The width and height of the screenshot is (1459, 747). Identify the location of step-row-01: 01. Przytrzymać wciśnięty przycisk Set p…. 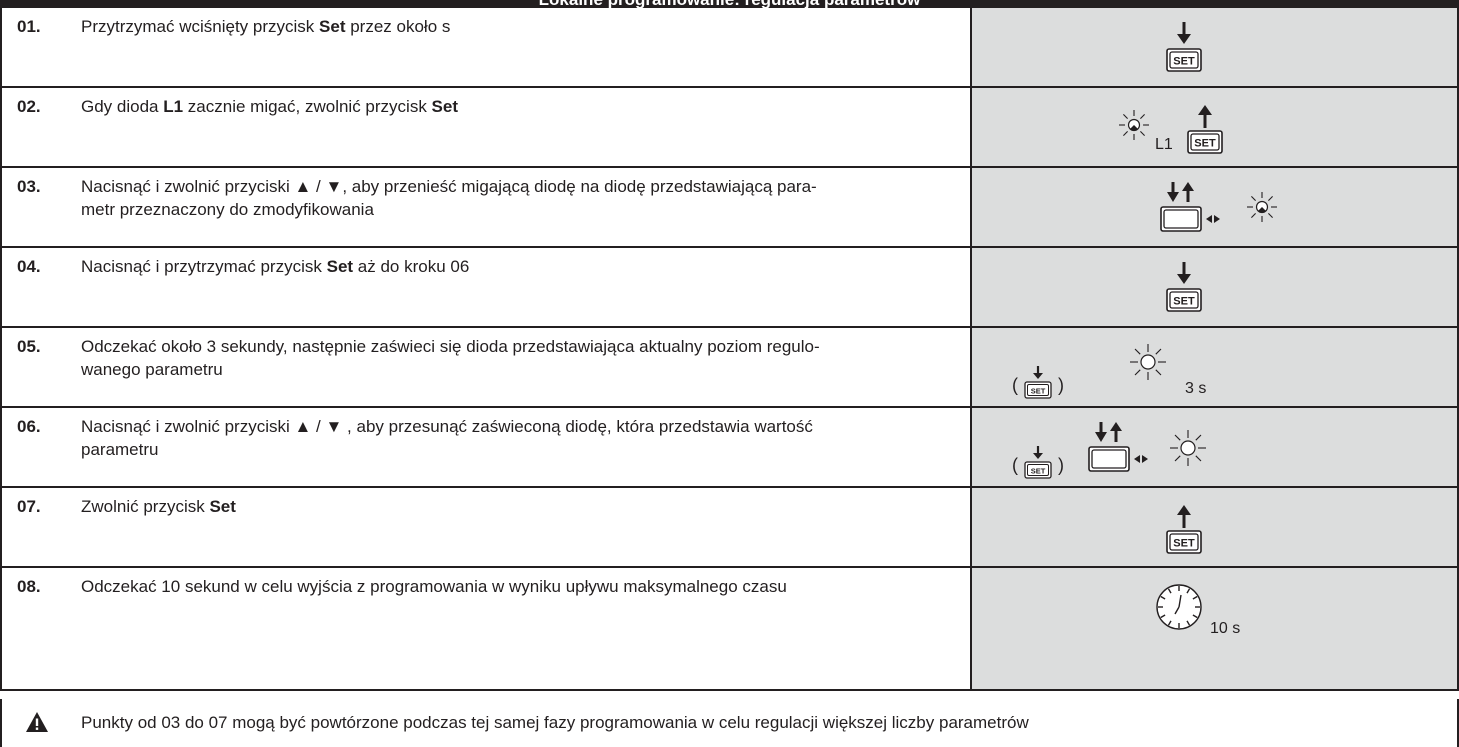
(729, 48).